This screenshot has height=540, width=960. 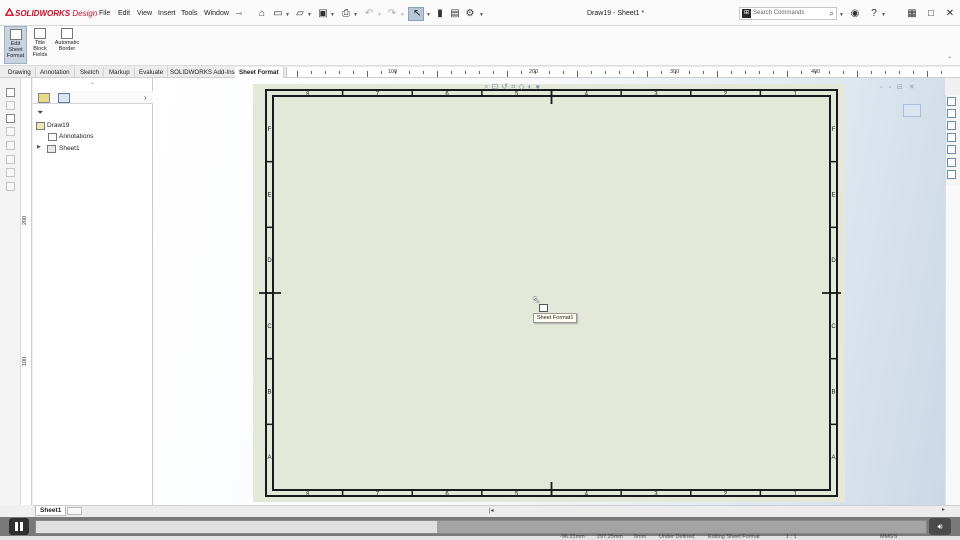 What do you see at coordinates (832, 13) in the screenshot?
I see `search-icon: ⌕` at bounding box center [832, 13].